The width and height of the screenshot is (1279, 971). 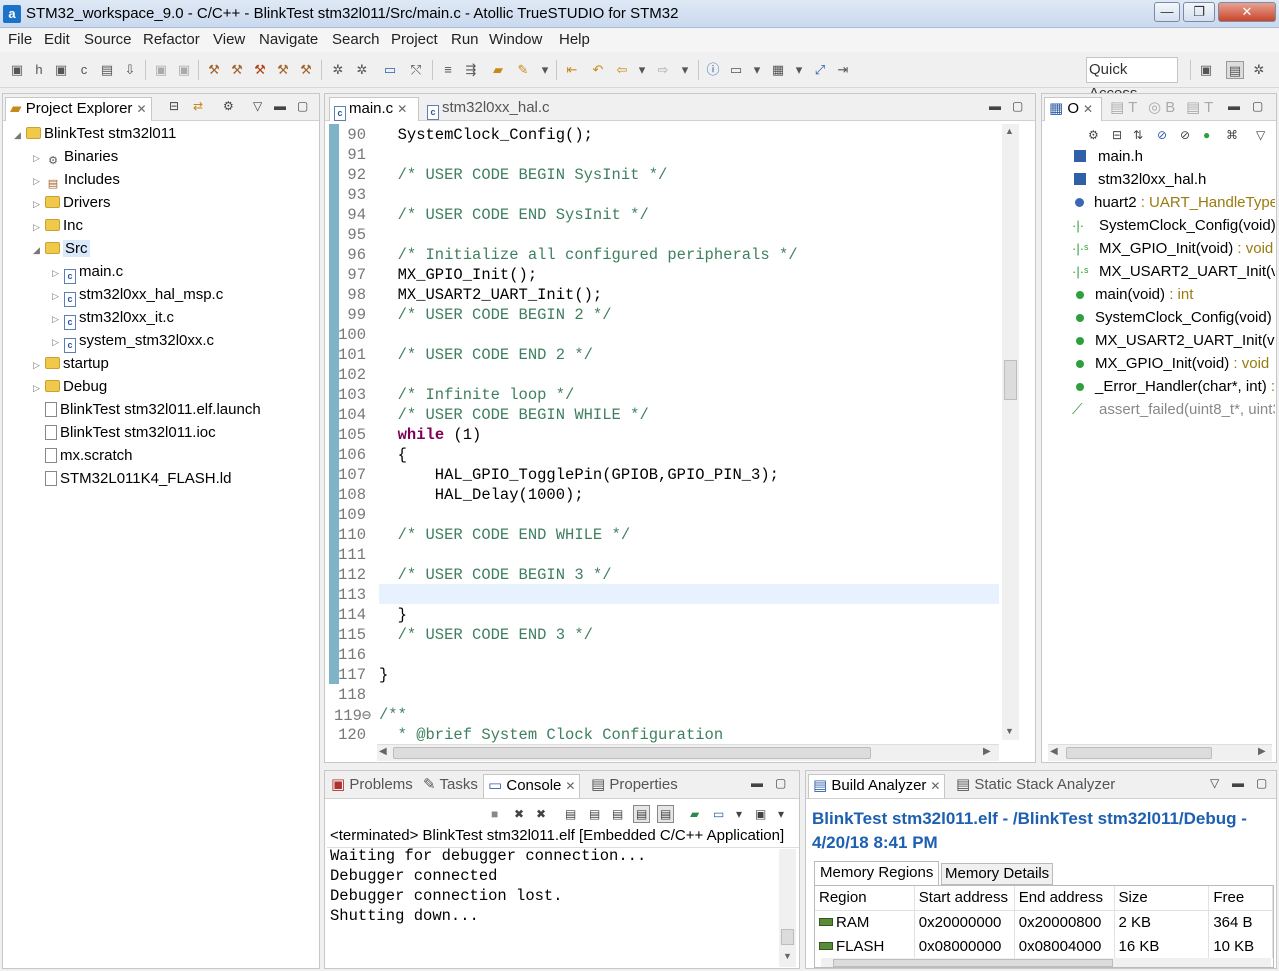 I want to click on tab-problems: ▣ Problems, so click(x=372, y=786).